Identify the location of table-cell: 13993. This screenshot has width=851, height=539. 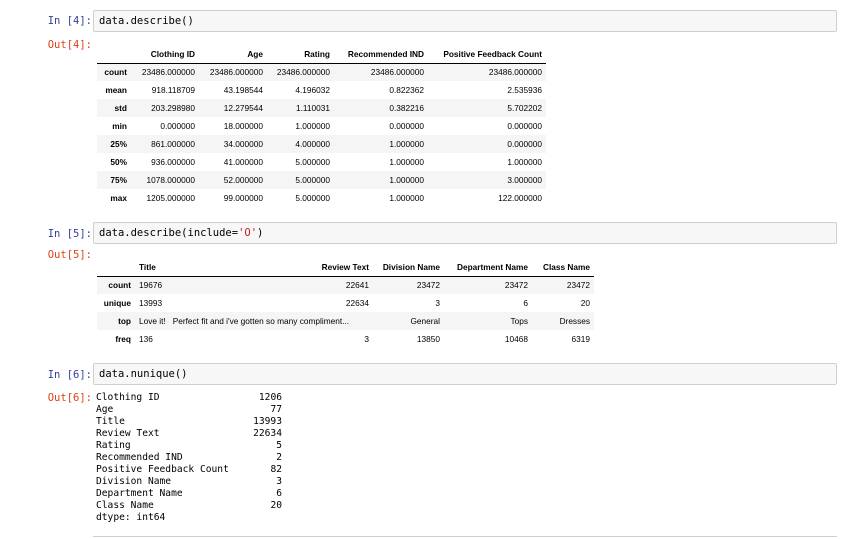
(151, 303).